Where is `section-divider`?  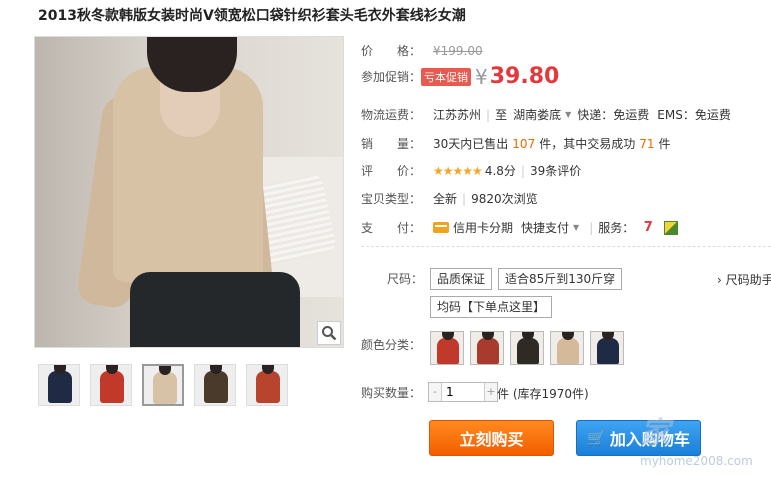
section-divider is located at coordinates (566, 246).